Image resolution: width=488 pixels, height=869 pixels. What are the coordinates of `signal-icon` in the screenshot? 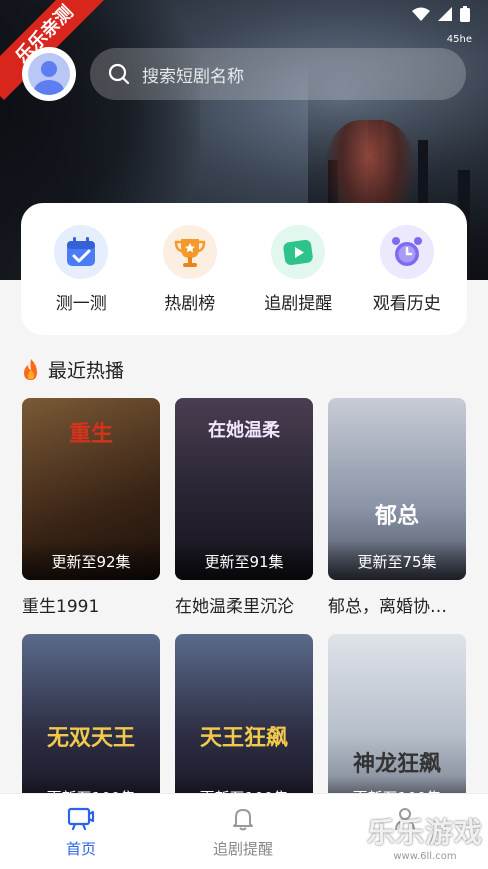 It's located at (445, 14).